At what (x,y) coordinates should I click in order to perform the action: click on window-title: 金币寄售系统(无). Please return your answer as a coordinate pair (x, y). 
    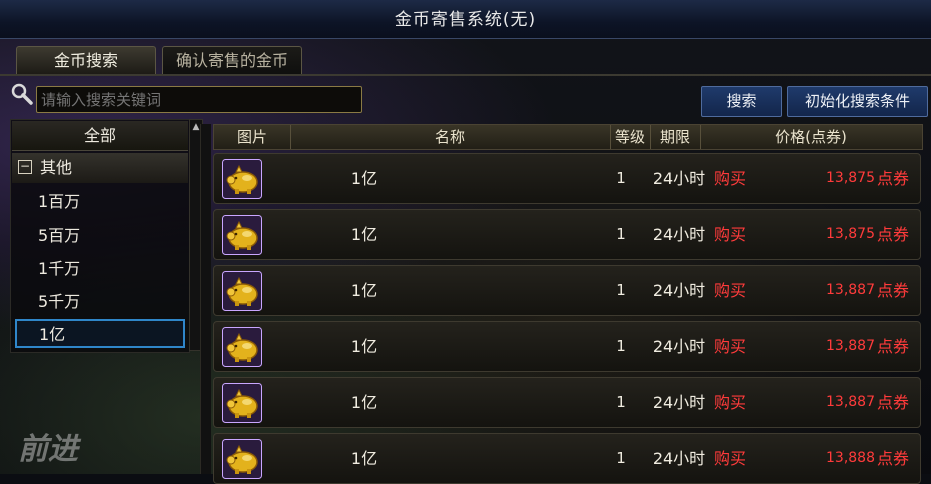
    Looking at the image, I should click on (465, 19).